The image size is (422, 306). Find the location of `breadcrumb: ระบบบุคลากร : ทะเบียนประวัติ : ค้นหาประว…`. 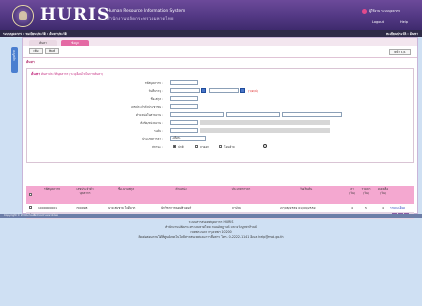

breadcrumb: ระบบบุคลากร : ทะเบียนประวัติ : ค้นหาประว… is located at coordinates (35, 33).